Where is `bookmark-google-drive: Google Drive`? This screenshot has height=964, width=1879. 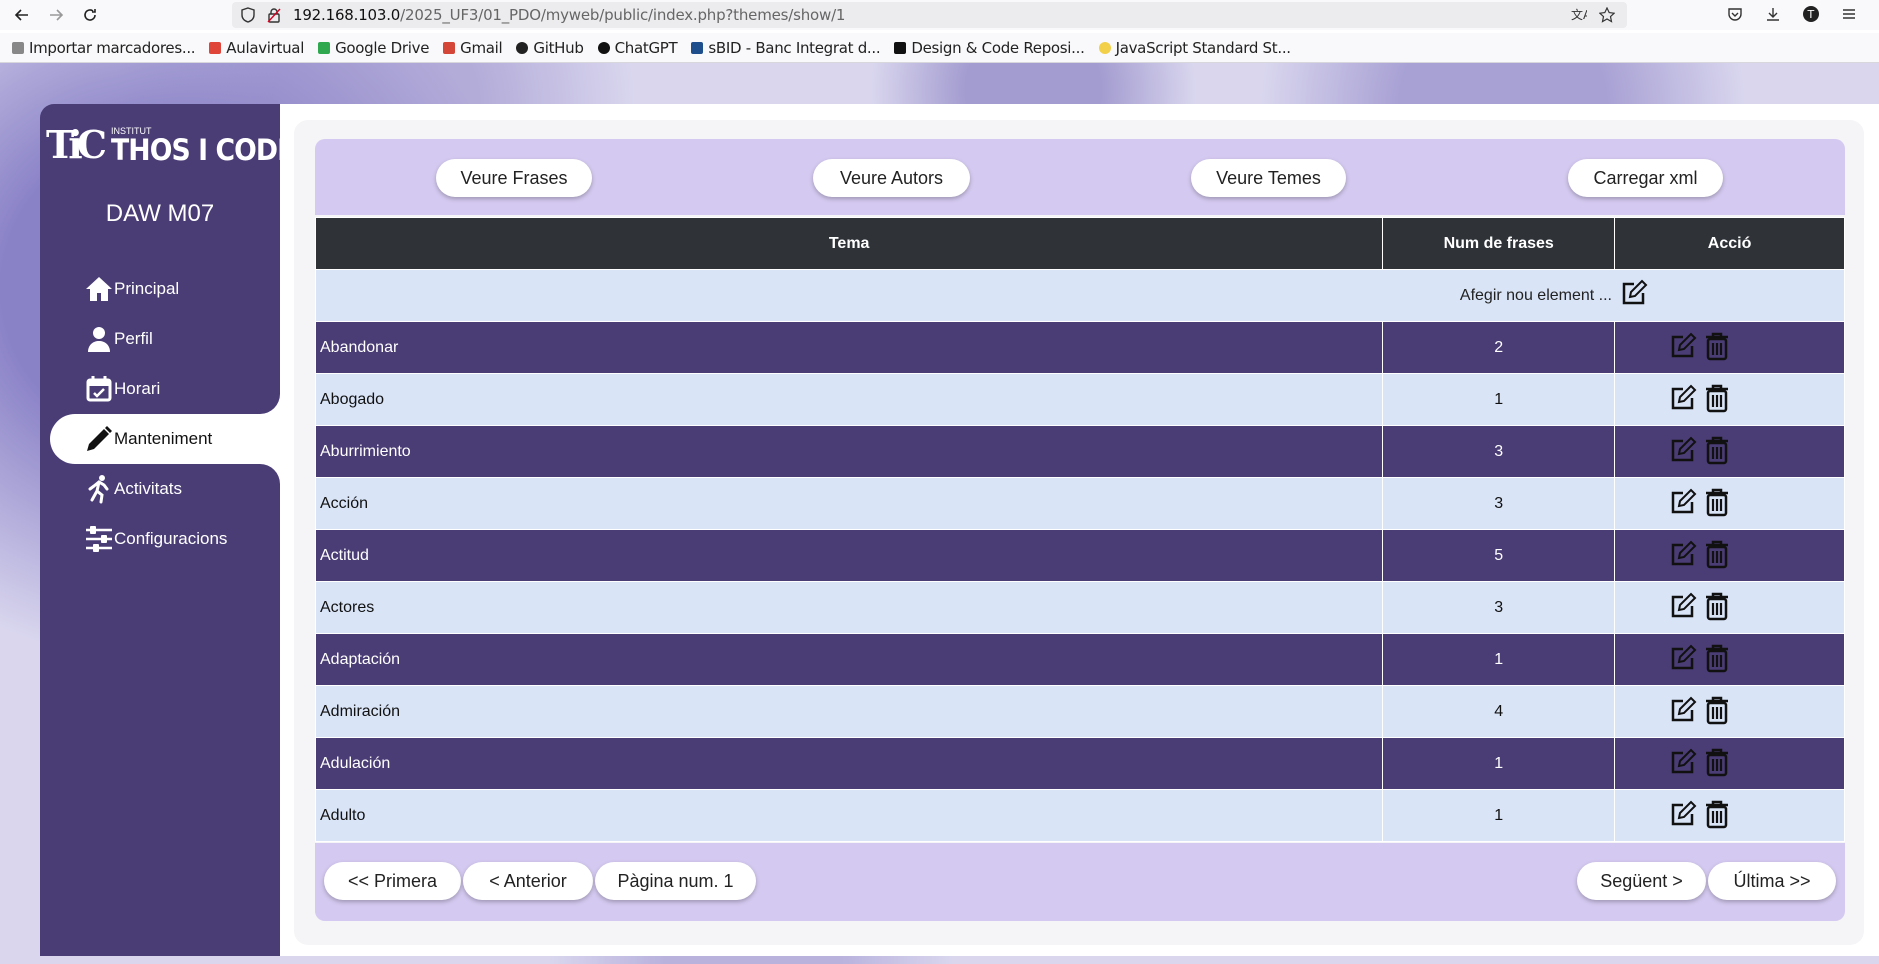 bookmark-google-drive: Google Drive is located at coordinates (373, 48).